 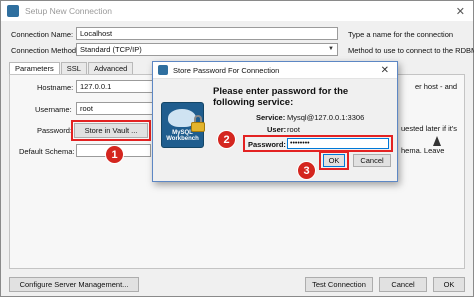 I want to click on username-input: root, so click(x=116, y=108).